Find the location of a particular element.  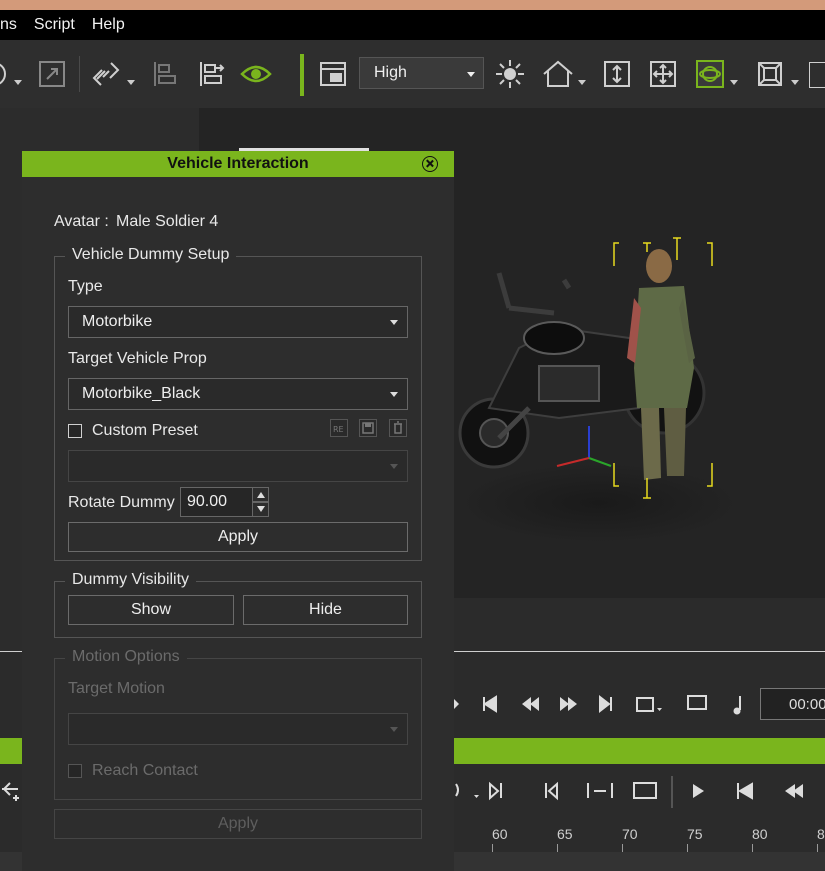

visibility-eye-icon is located at coordinates (256, 74).